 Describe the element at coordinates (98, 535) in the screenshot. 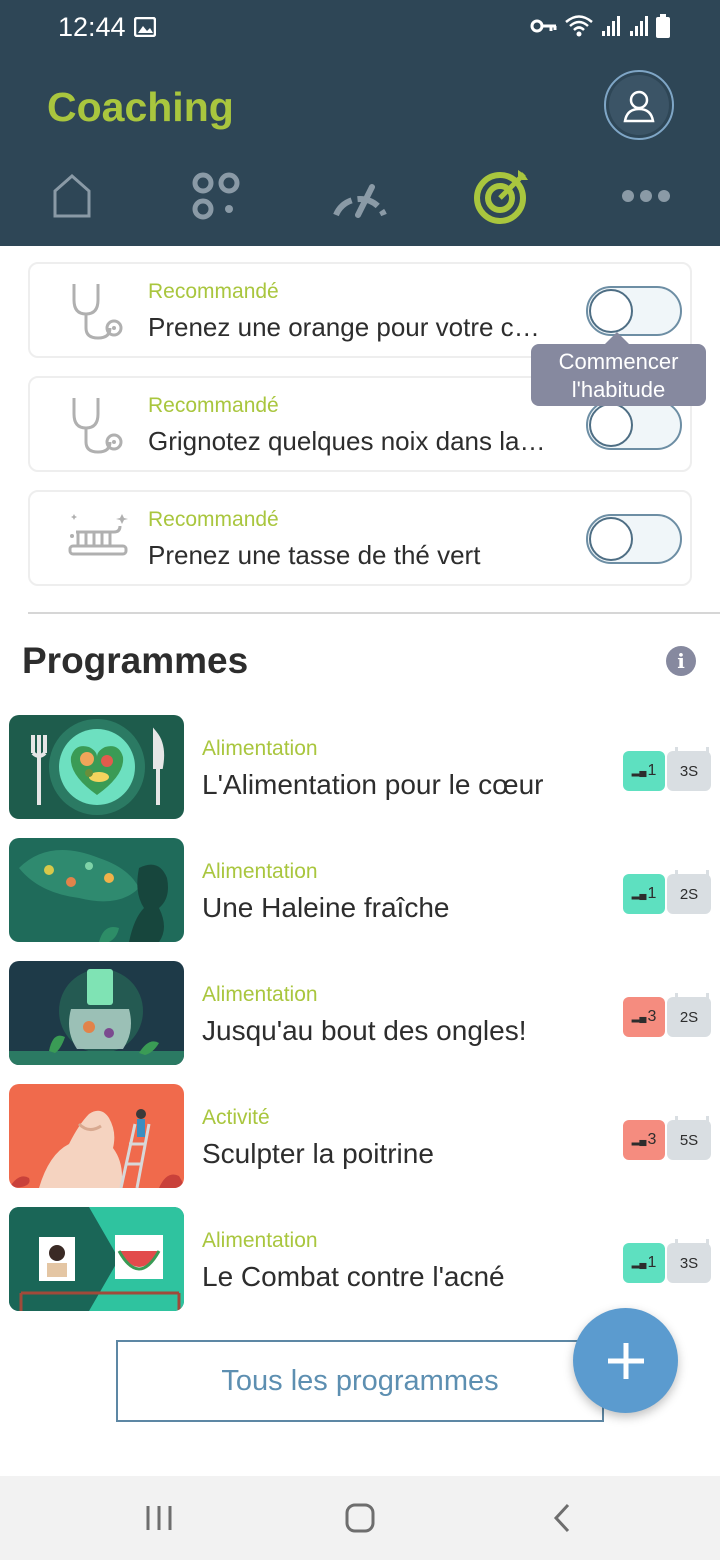

I see `toothbrush-icon` at that location.